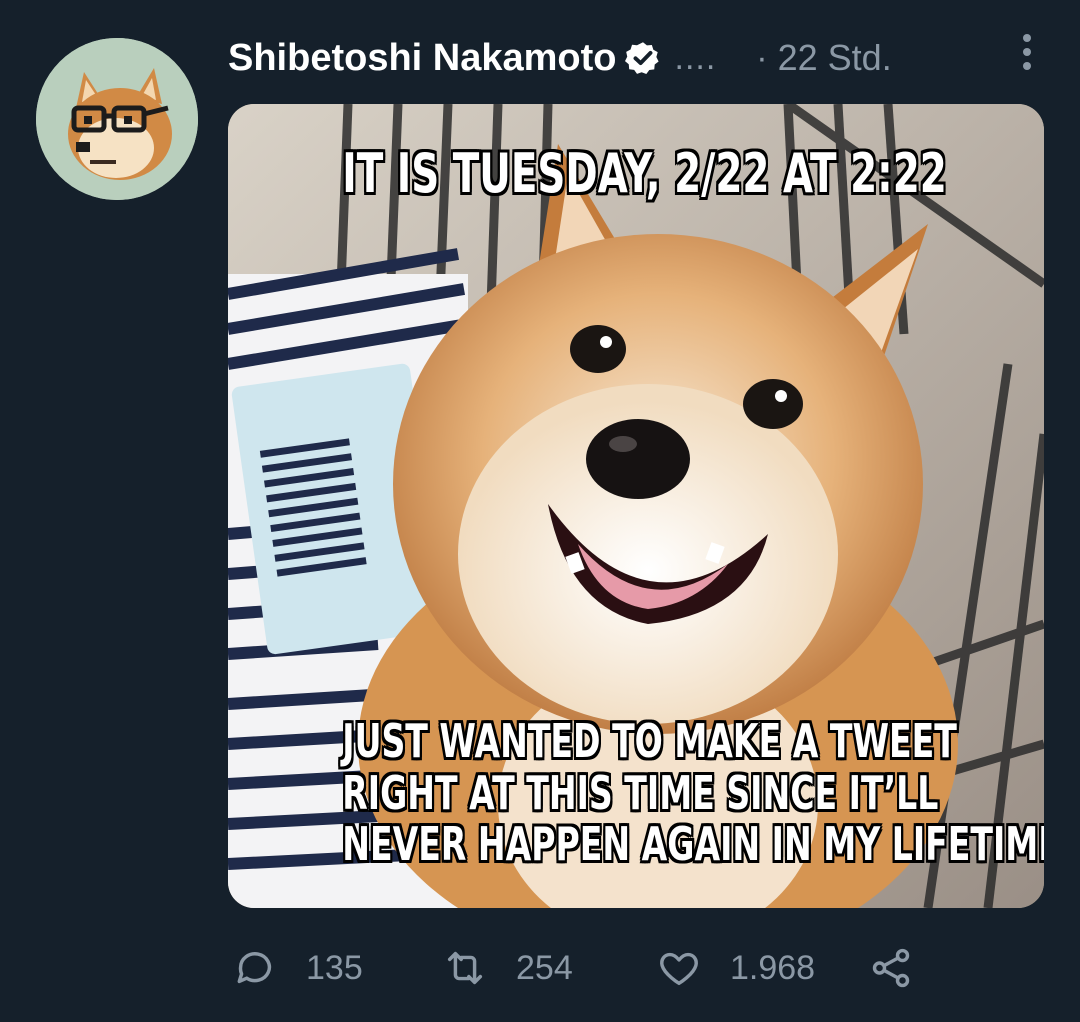 Image resolution: width=1080 pixels, height=1022 pixels. What do you see at coordinates (1027, 54) in the screenshot?
I see `more-options-icon` at bounding box center [1027, 54].